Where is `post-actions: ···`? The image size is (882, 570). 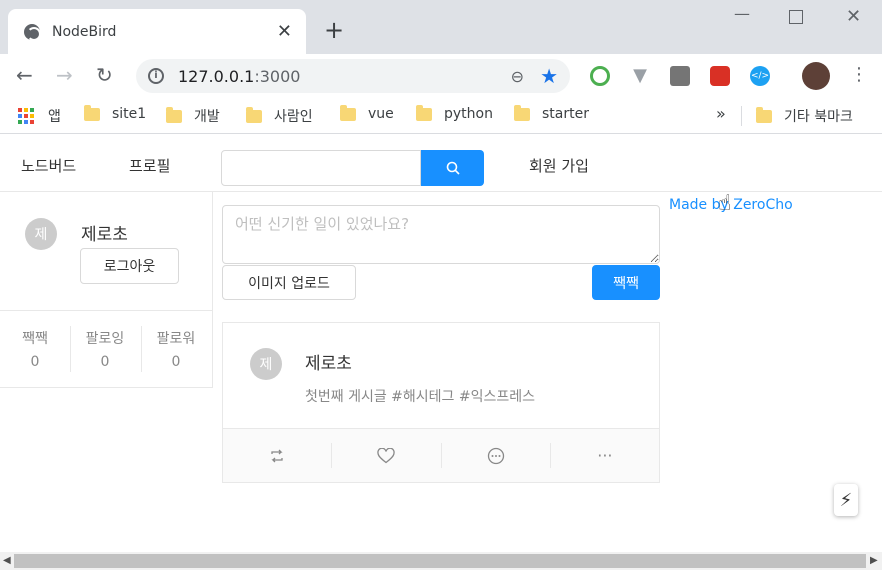 post-actions: ··· is located at coordinates (441, 455).